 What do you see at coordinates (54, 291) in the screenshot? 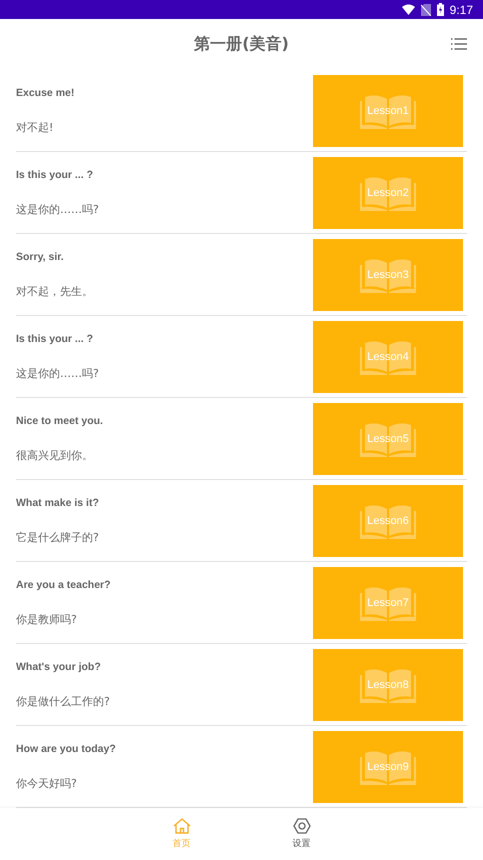
I see `lesson-translation: 对不起，先生。` at bounding box center [54, 291].